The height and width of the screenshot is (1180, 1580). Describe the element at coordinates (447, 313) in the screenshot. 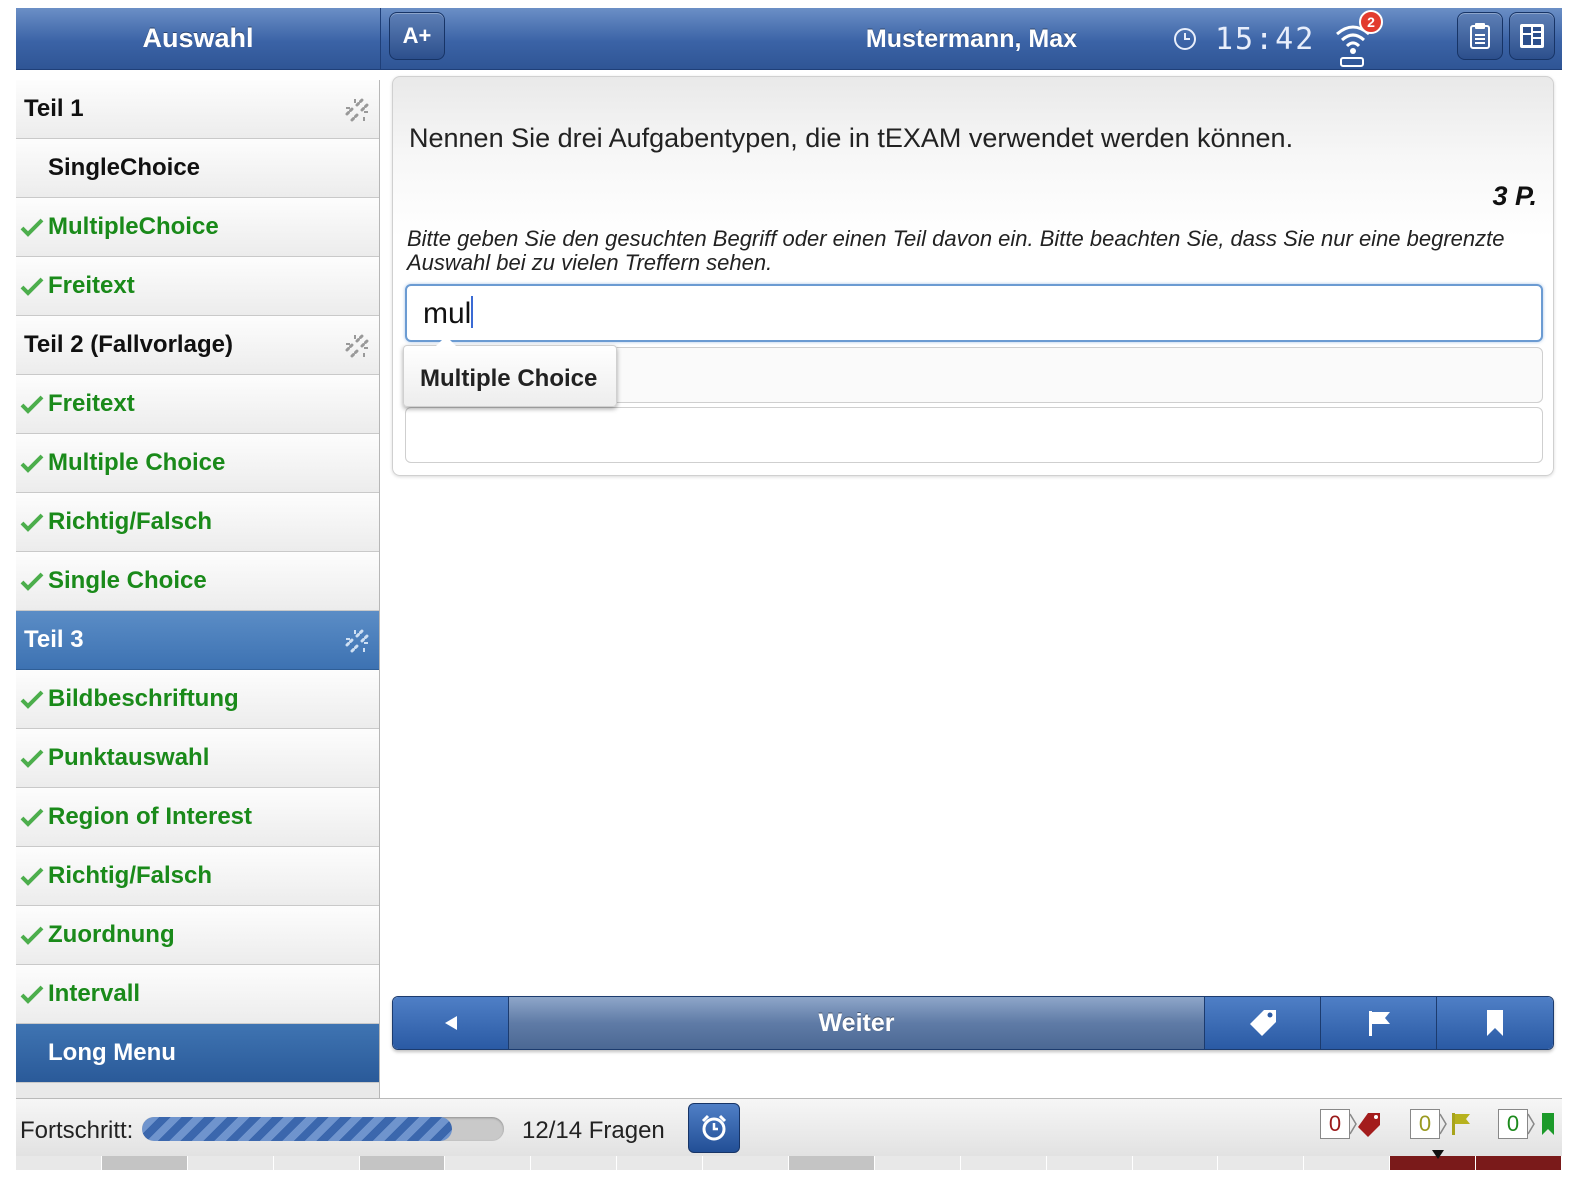

I see `answer-input-value: mul` at that location.